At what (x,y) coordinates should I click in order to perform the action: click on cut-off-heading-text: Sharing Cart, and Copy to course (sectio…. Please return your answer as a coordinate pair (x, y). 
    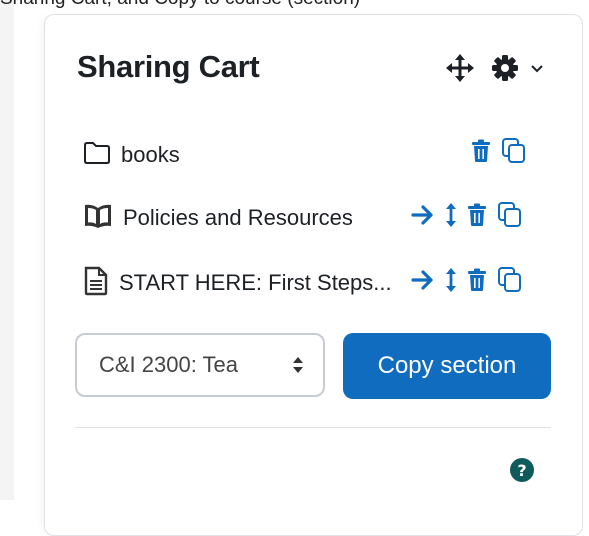
    Looking at the image, I should click on (180, 5).